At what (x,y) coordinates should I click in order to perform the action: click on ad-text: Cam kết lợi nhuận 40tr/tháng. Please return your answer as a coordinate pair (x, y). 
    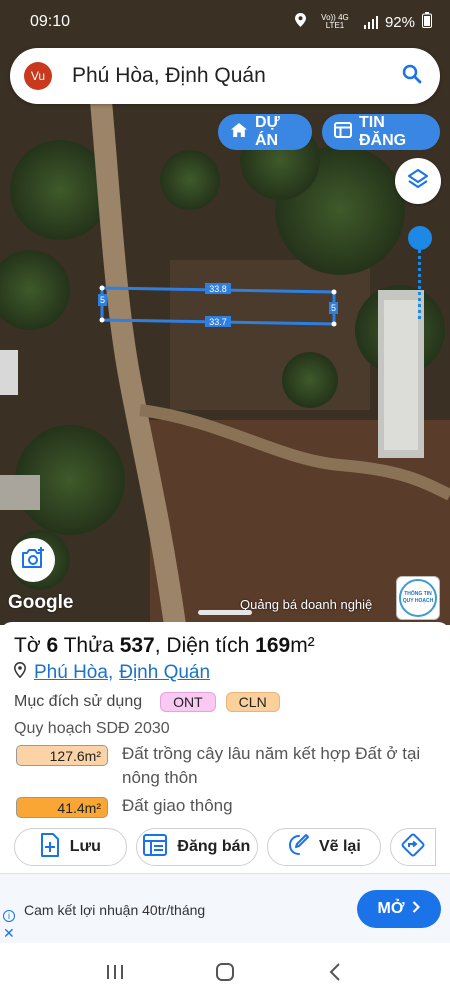
    Looking at the image, I should click on (115, 910).